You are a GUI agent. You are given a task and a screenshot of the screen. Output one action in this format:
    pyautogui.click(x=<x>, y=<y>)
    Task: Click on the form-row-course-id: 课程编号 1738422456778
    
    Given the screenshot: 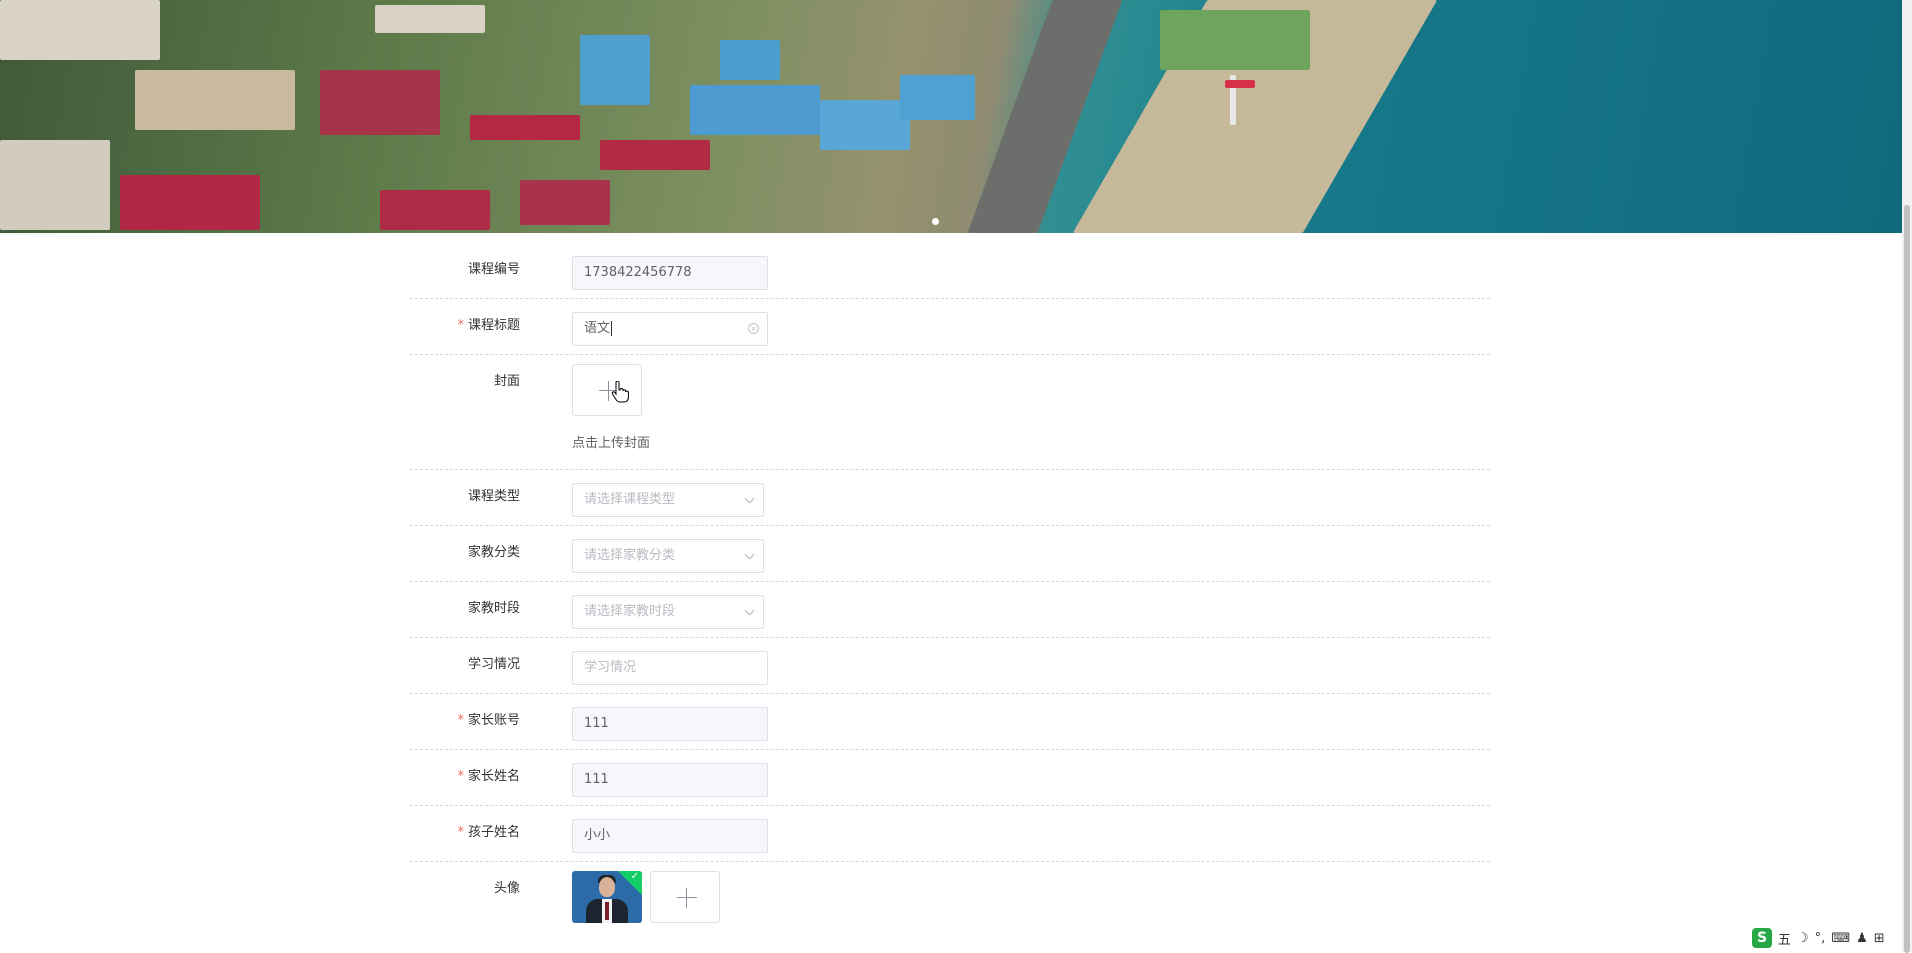 What is the action you would take?
    pyautogui.click(x=950, y=271)
    